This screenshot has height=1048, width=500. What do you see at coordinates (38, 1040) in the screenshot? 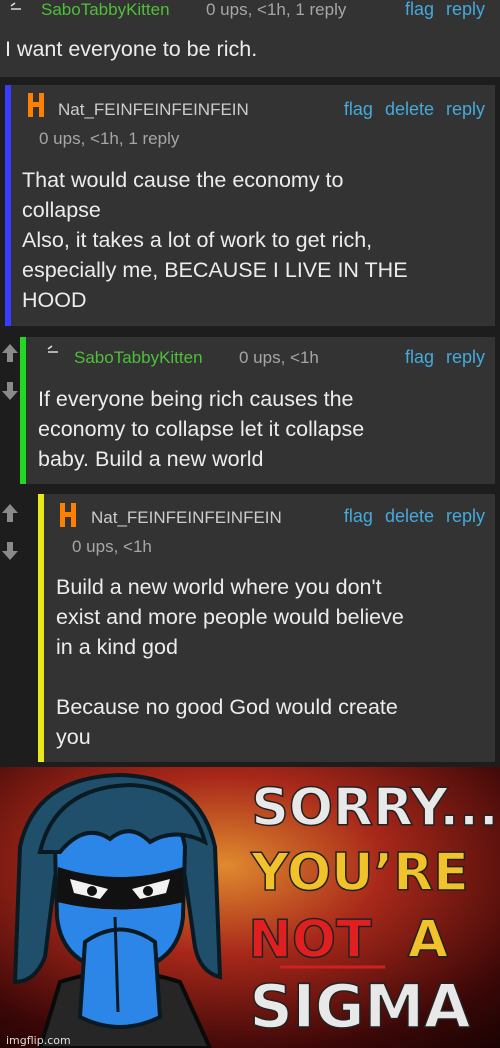
I see `imgflip-watermark: imgflip.com` at bounding box center [38, 1040].